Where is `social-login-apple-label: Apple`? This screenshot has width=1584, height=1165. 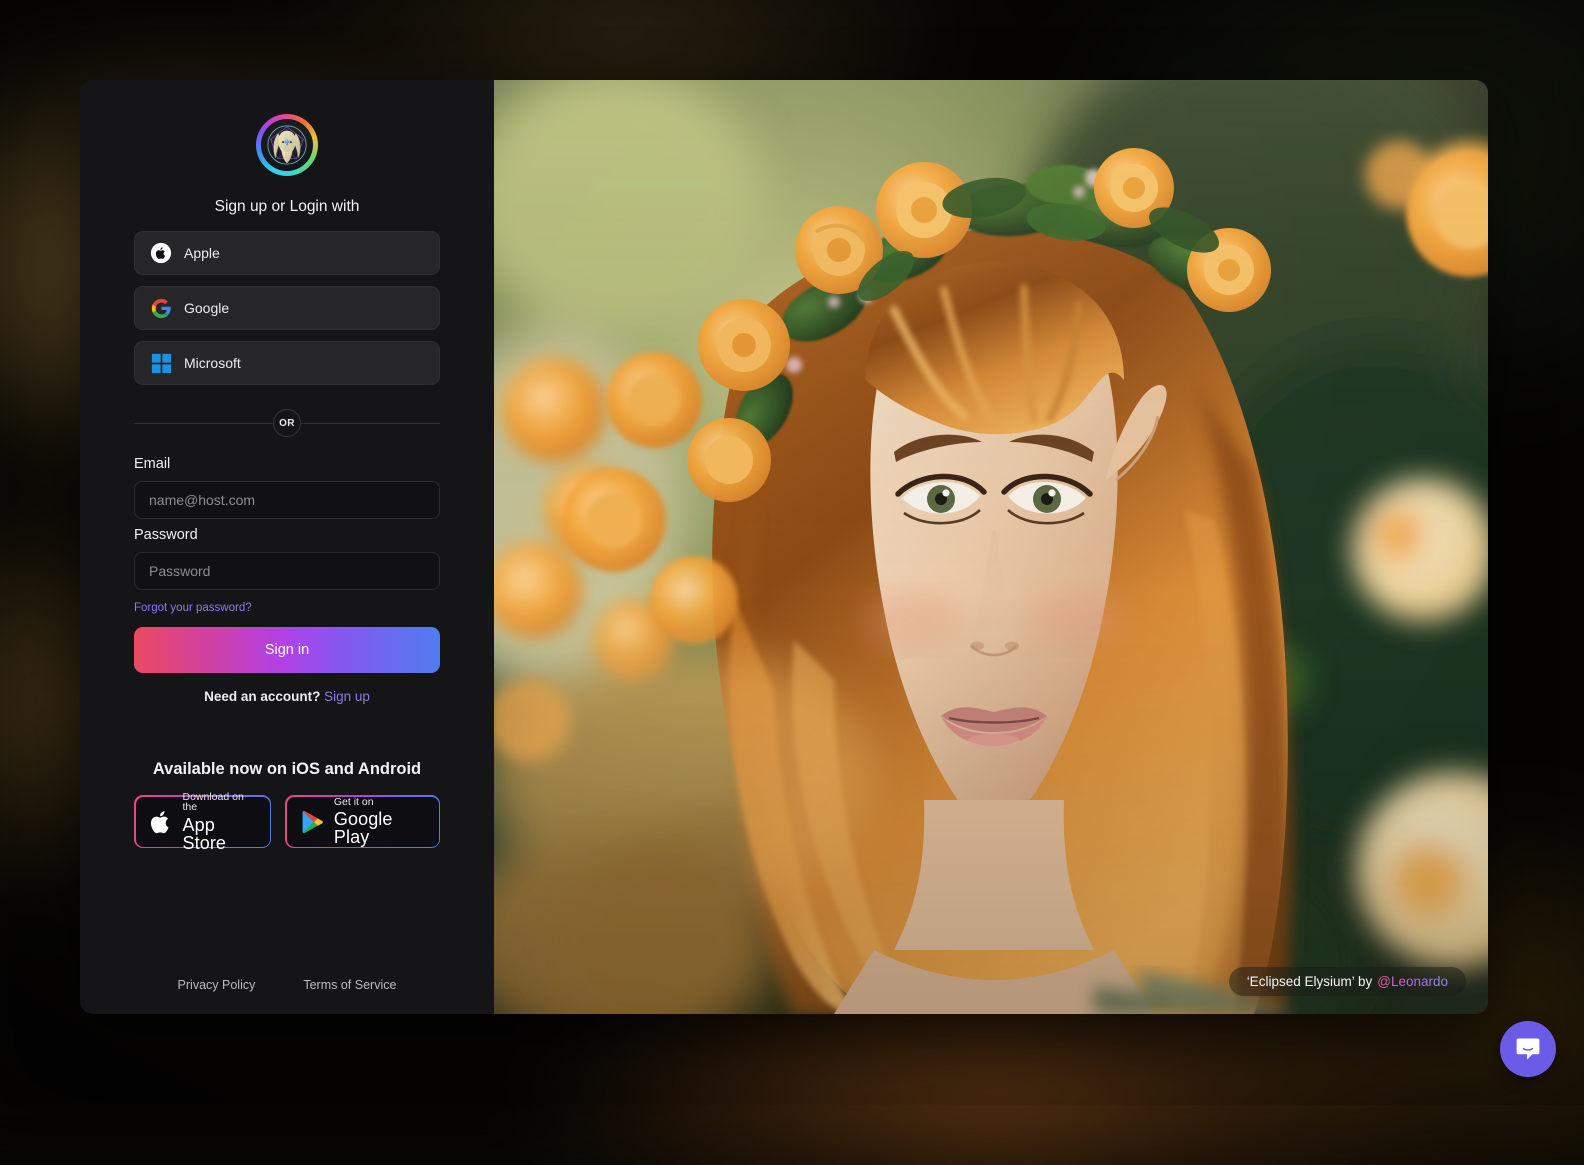 social-login-apple-label: Apple is located at coordinates (202, 253).